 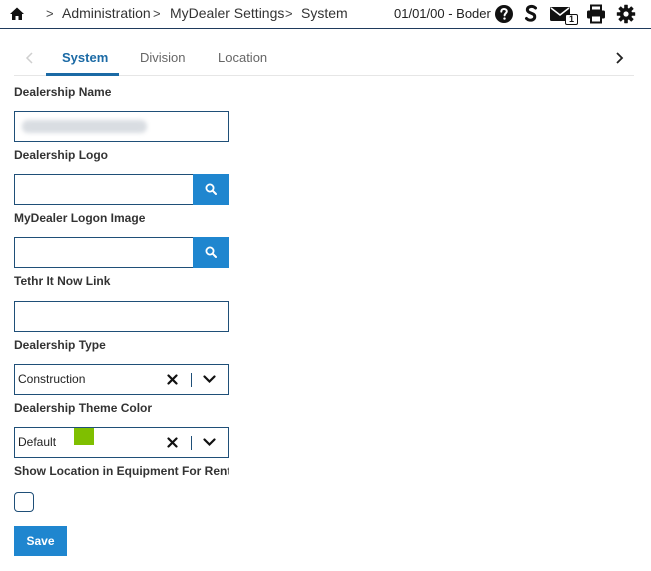 What do you see at coordinates (121, 442) in the screenshot?
I see `theme-color-select: Default` at bounding box center [121, 442].